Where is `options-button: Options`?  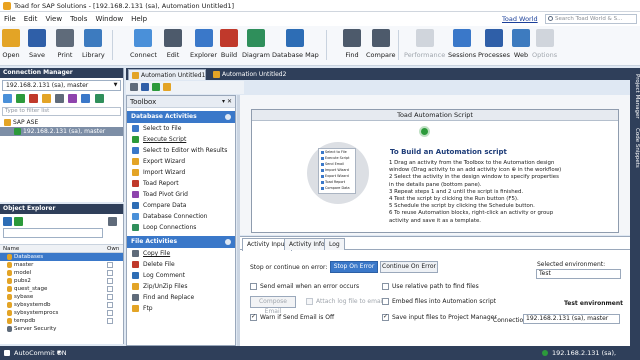 options-button: Options is located at coordinates (544, 43).